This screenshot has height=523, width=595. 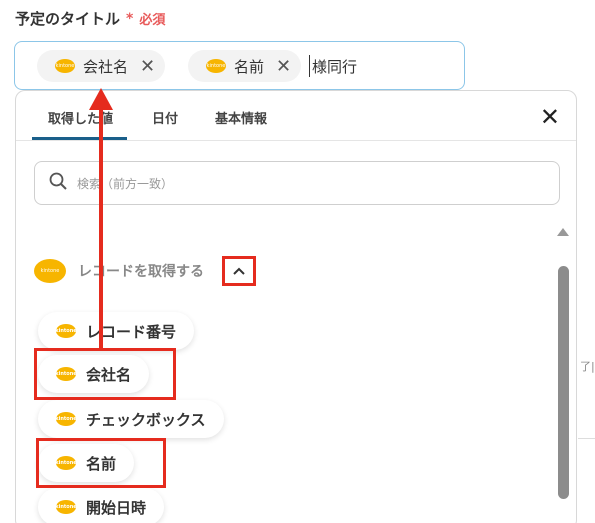 I want to click on chip-company: 会社名 ✕, so click(x=101, y=66).